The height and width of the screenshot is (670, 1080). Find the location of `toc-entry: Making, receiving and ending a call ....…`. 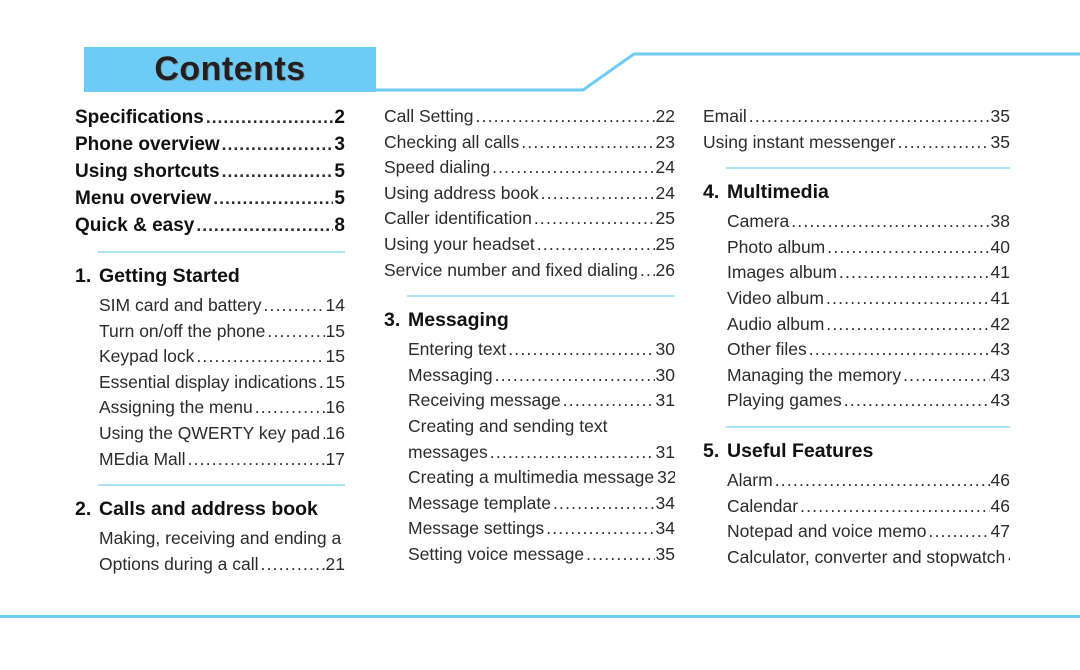

toc-entry: Making, receiving and ending a call ....… is located at coordinates (222, 539).